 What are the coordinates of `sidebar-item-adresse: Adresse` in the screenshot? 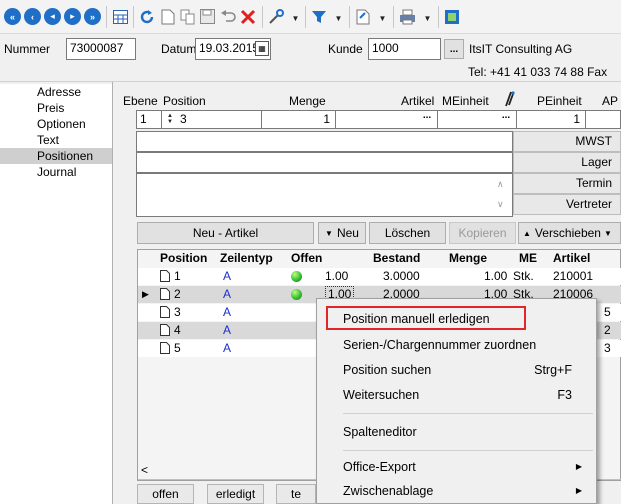 It's located at (56, 92).